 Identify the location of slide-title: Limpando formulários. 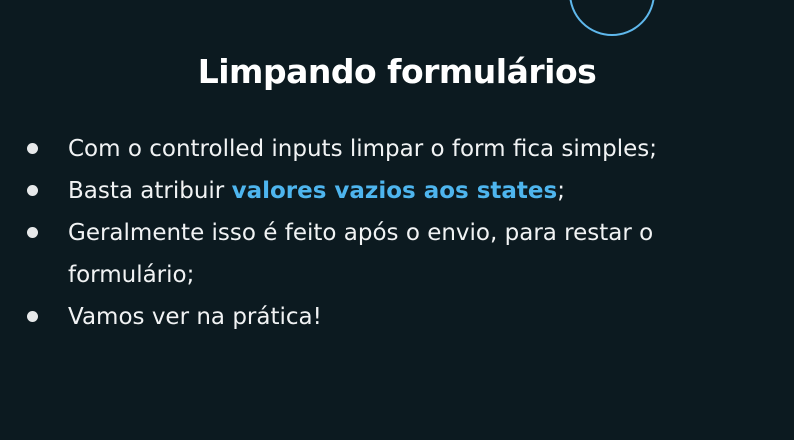
(397, 71).